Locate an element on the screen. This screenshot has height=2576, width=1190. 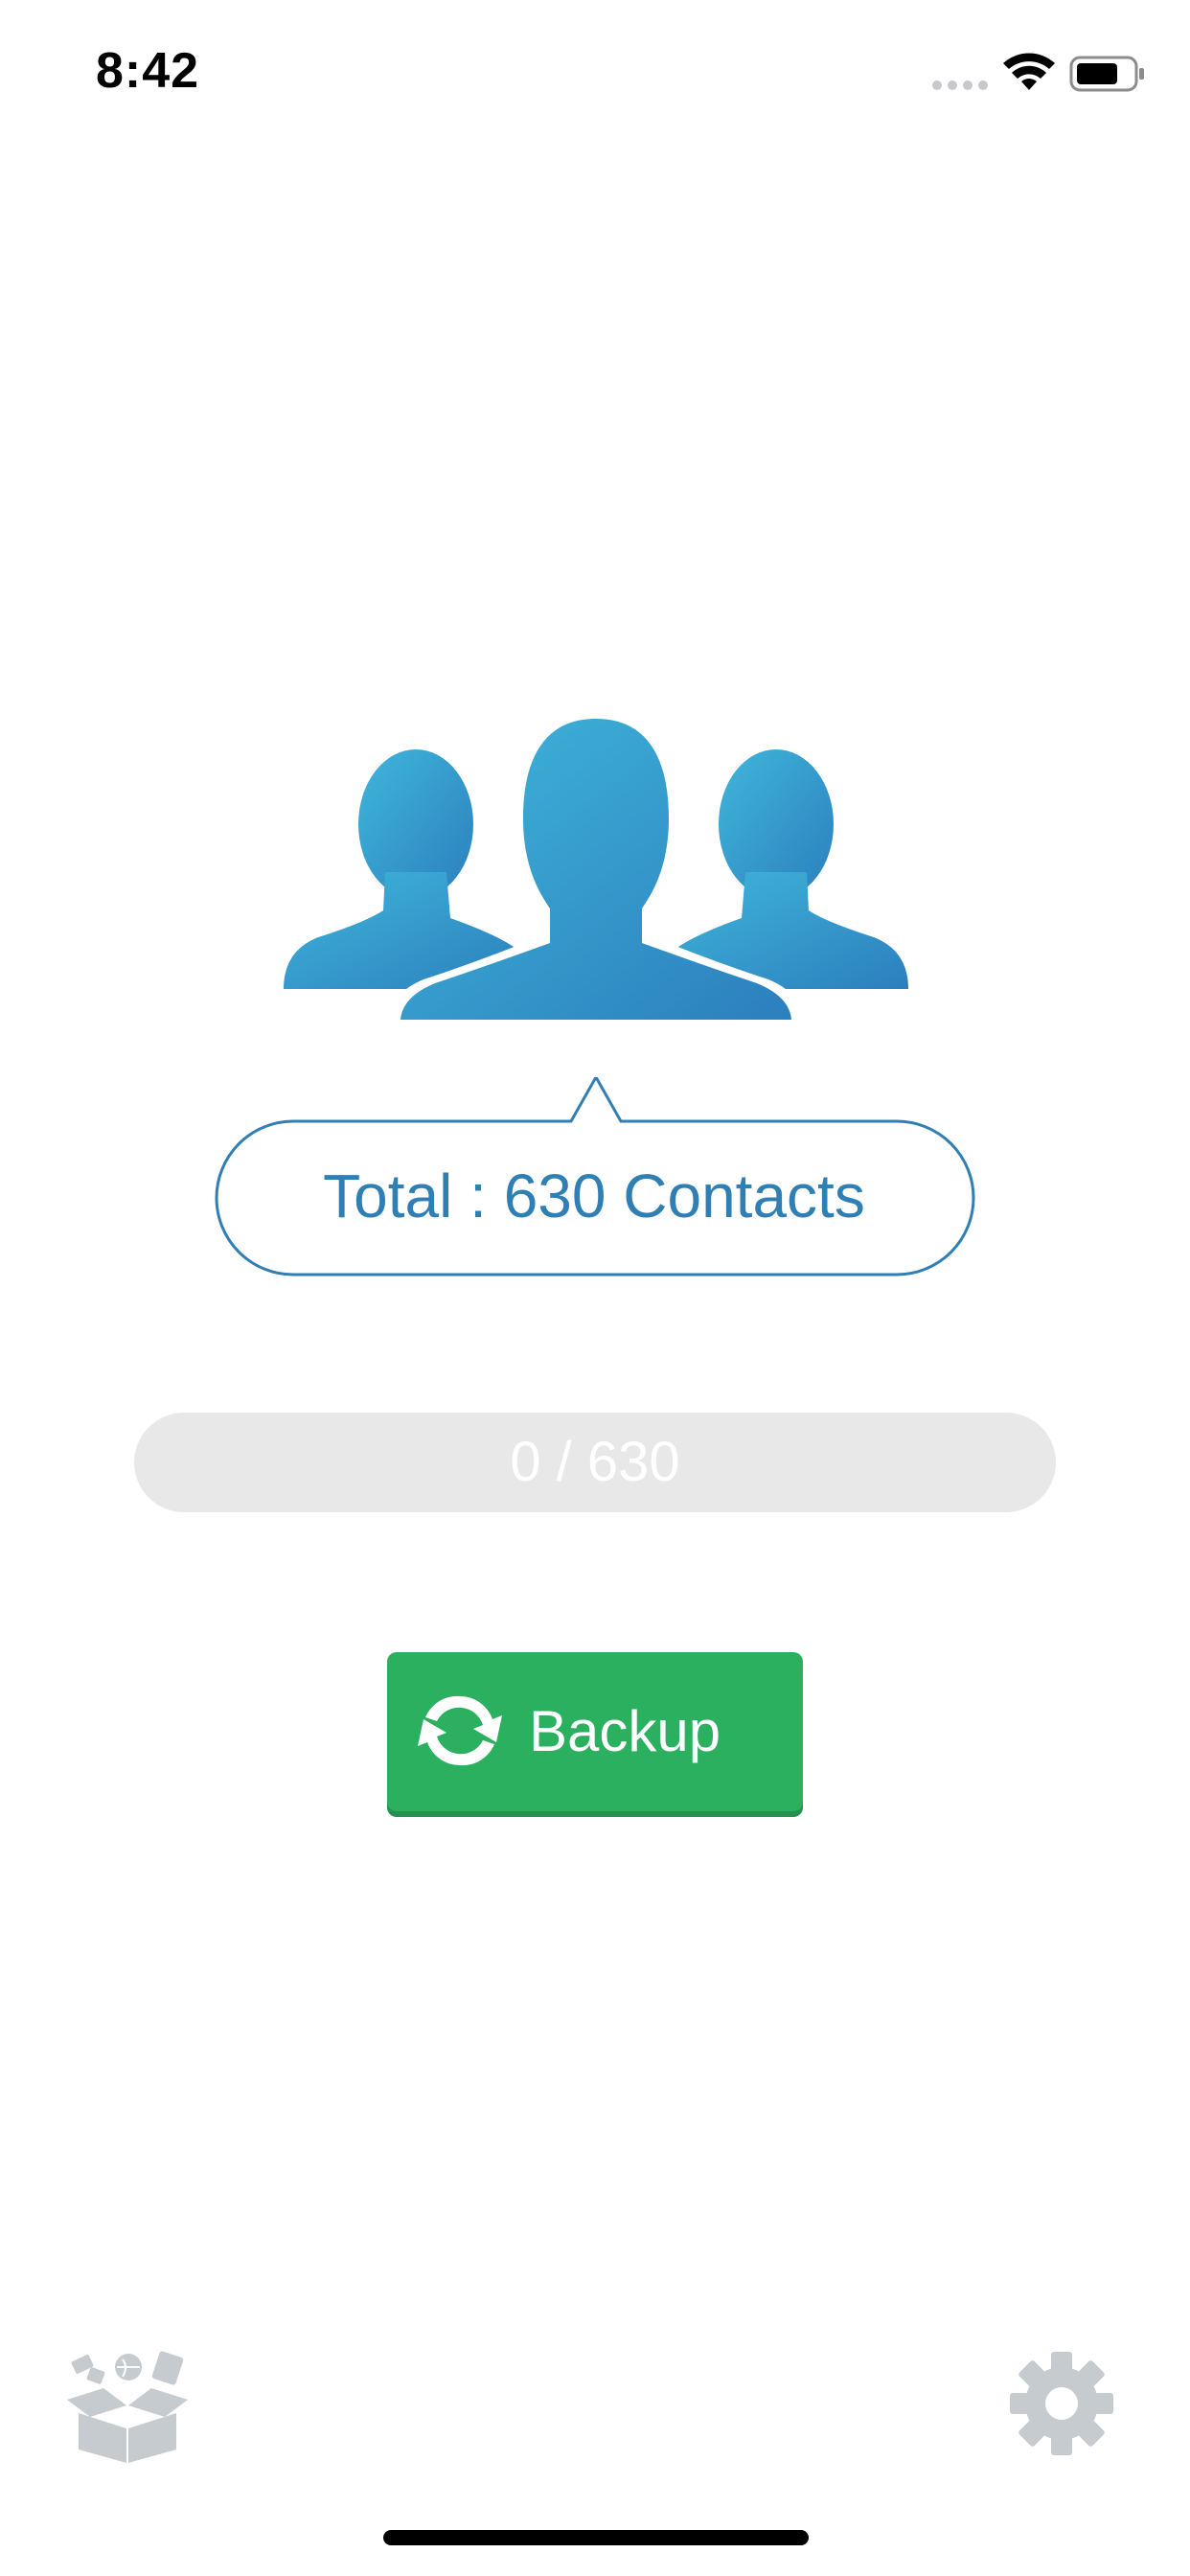
progress-label: 0 / 630 is located at coordinates (595, 1462).